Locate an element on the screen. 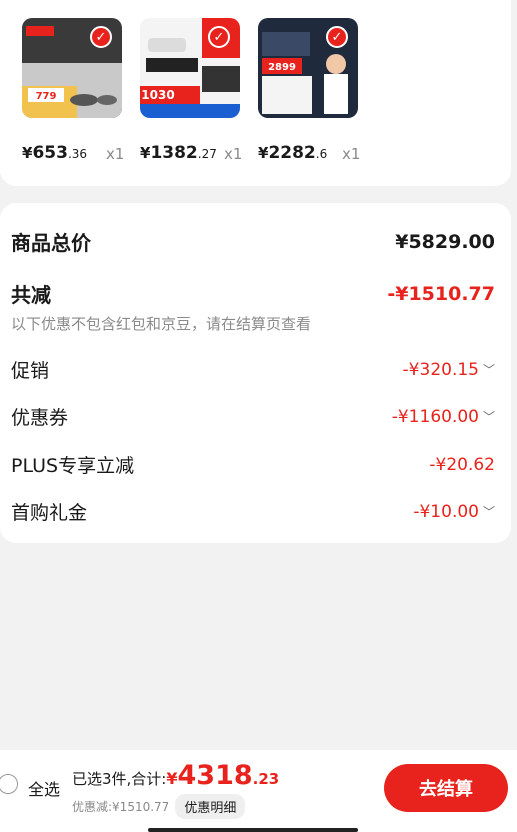  discount-row-promotion: 促销 -¥320.15 ﹀ is located at coordinates (253, 369).